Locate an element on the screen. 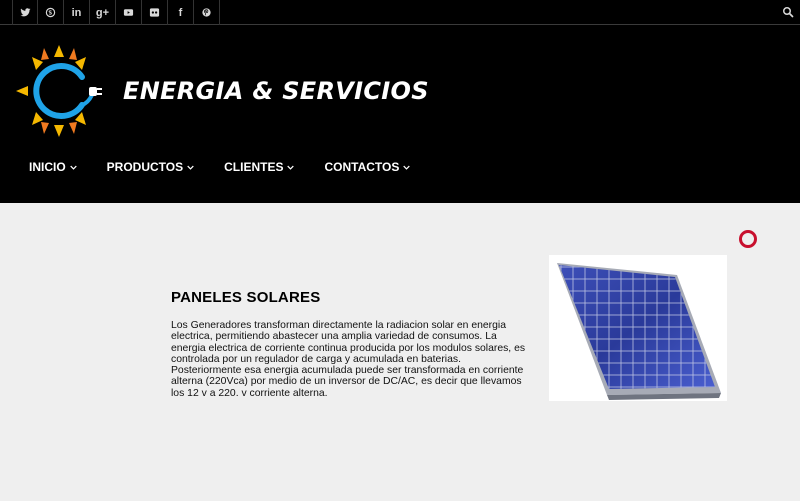 The width and height of the screenshot is (800, 501). brand-name: ENERGIA & SERVICIOS is located at coordinates (276, 91).